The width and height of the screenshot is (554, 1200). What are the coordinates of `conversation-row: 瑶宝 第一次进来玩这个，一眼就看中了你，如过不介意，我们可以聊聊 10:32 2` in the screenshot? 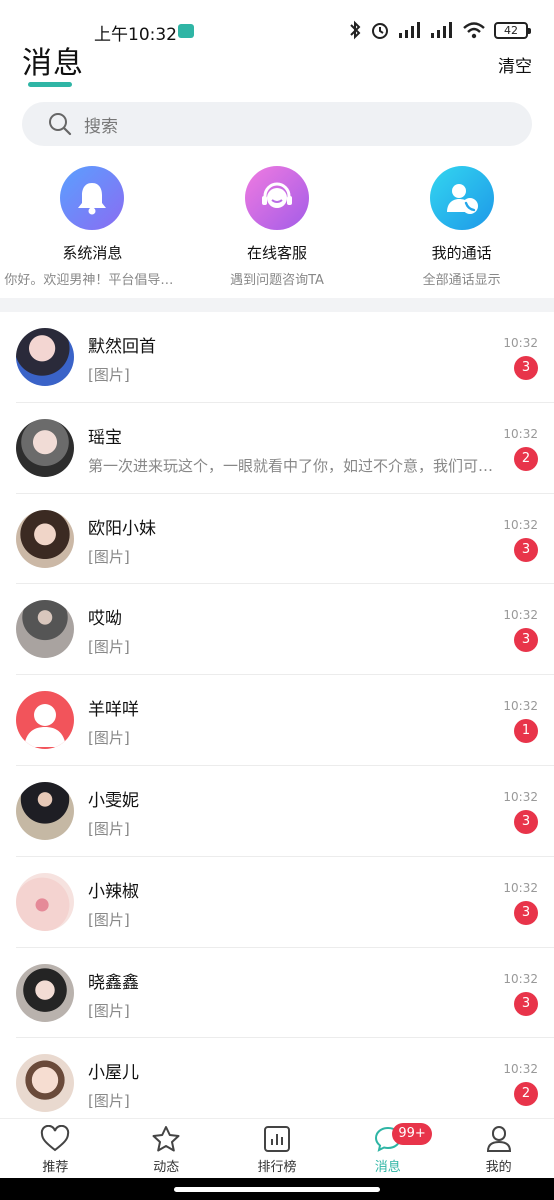 It's located at (285, 448).